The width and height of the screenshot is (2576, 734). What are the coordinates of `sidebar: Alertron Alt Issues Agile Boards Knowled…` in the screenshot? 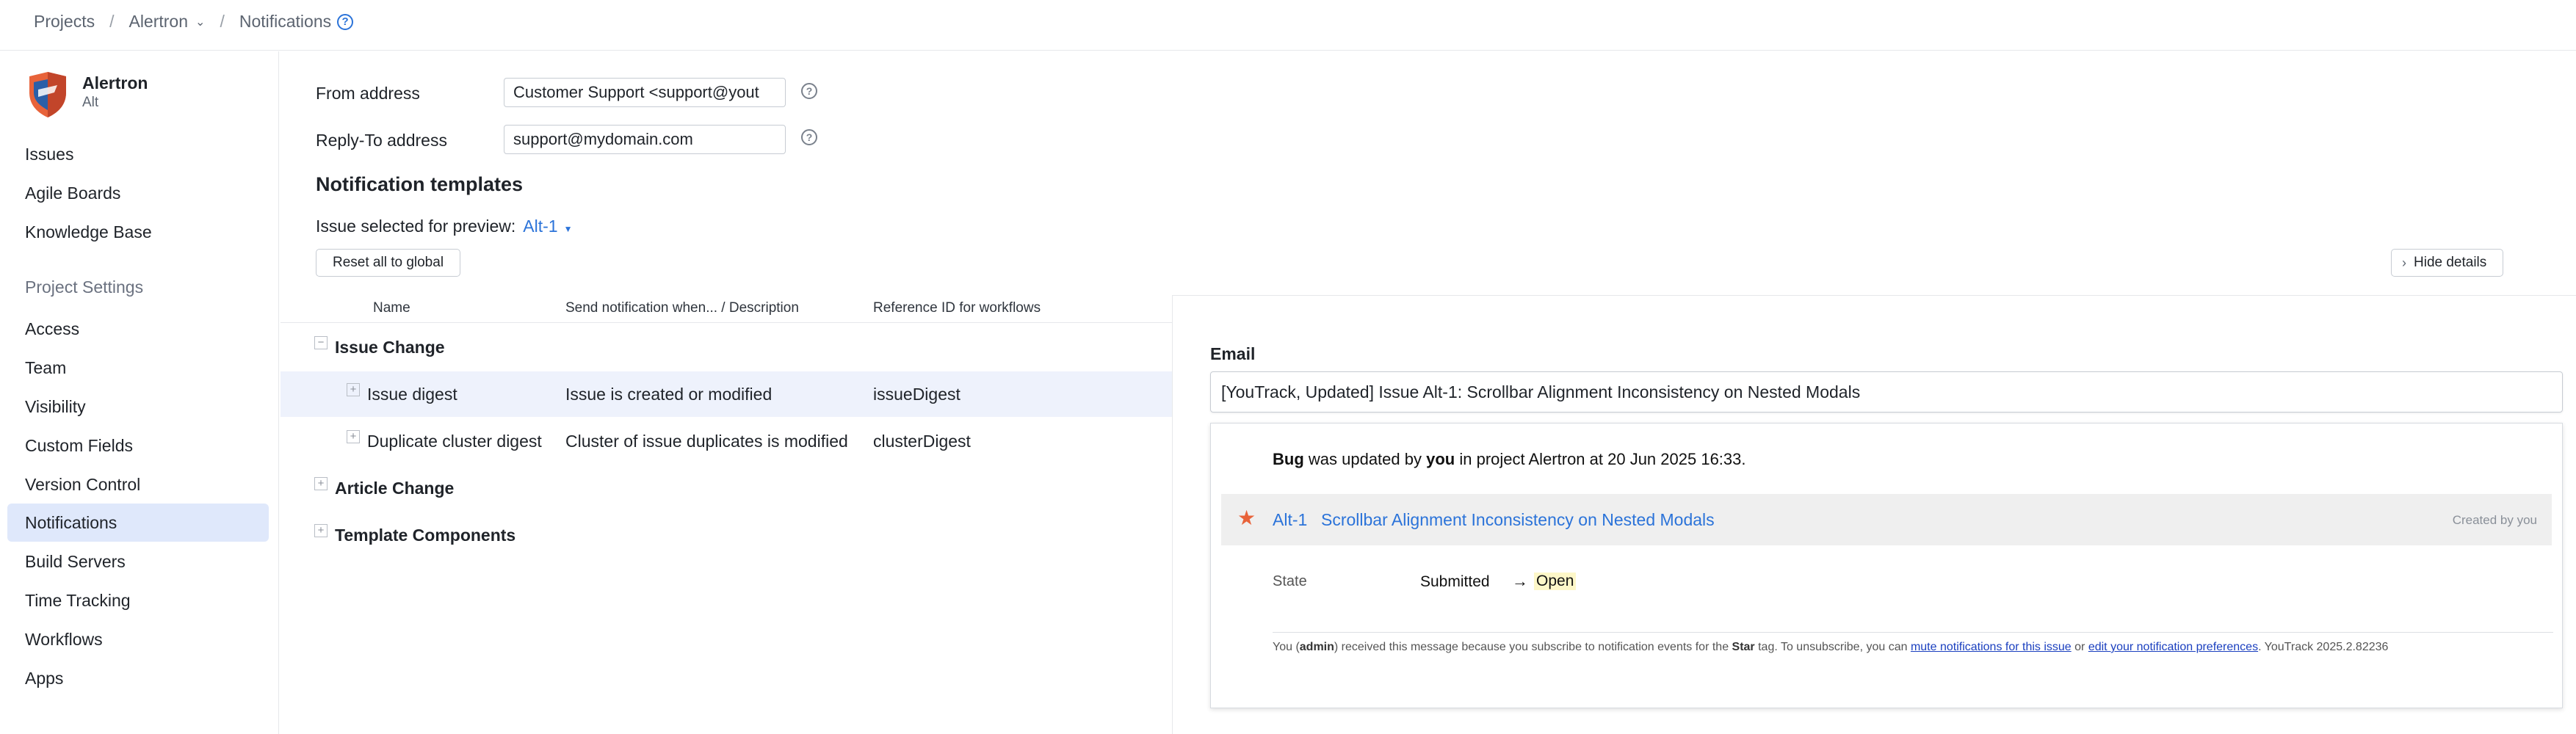 It's located at (139, 392).